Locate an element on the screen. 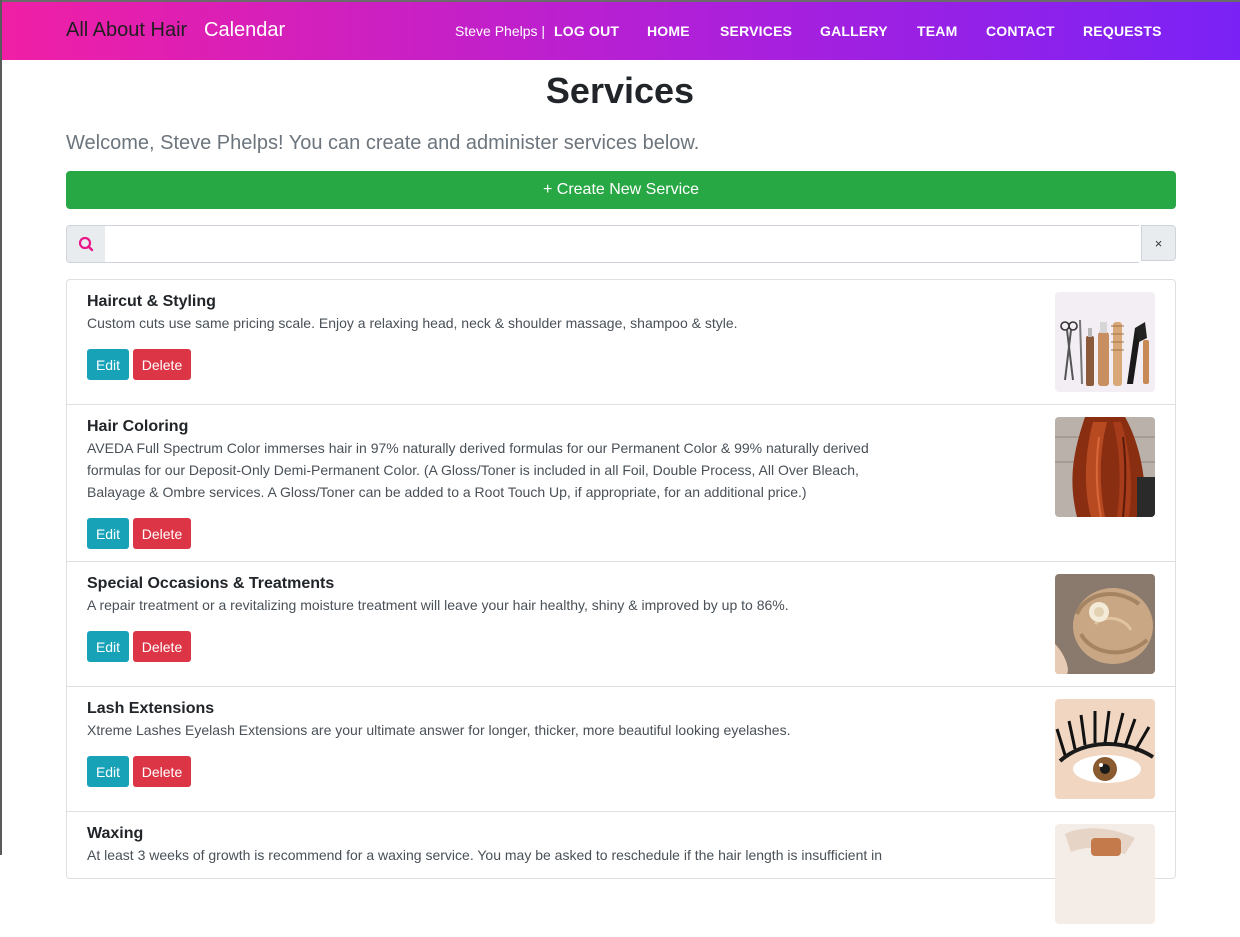  service-name: Lash Extensions is located at coordinates (151, 708).